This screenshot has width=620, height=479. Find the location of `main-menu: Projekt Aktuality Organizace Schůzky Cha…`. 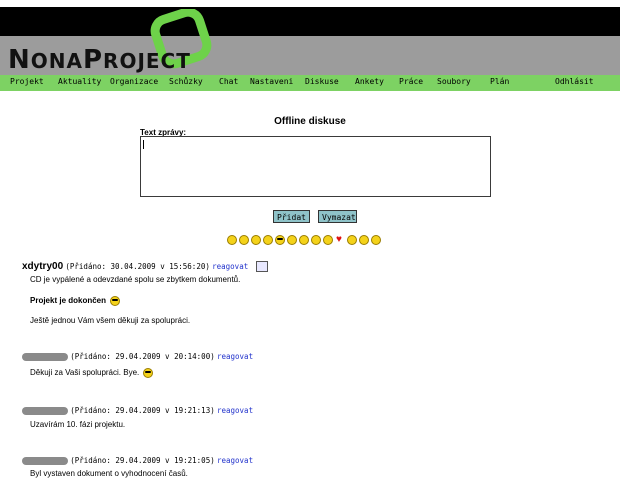

main-menu: Projekt Aktuality Organizace Schůzky Cha… is located at coordinates (310, 83).